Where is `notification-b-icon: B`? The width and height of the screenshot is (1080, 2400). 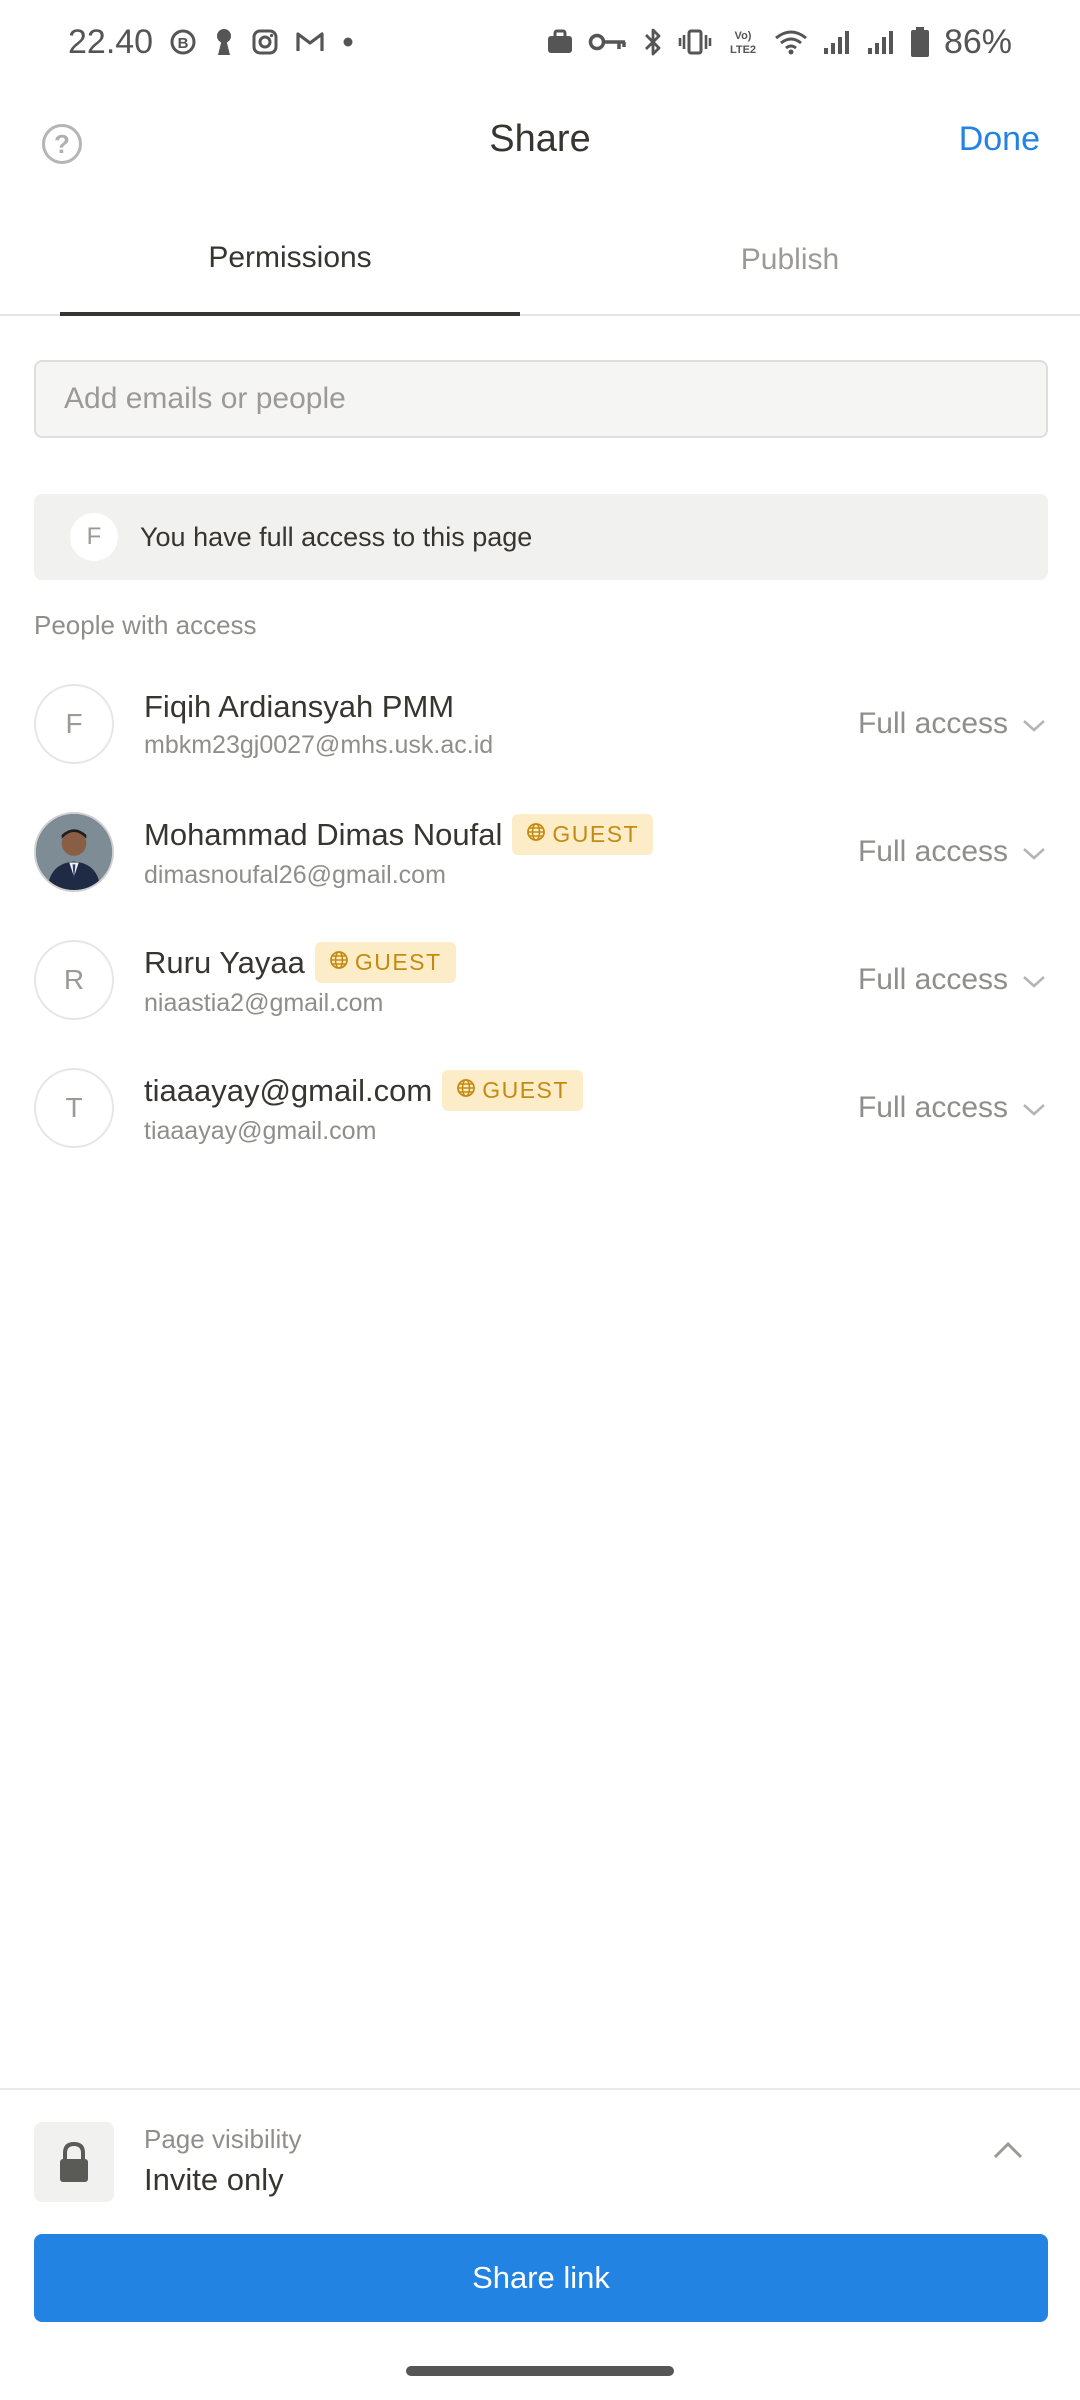
notification-b-icon: B is located at coordinates (183, 42).